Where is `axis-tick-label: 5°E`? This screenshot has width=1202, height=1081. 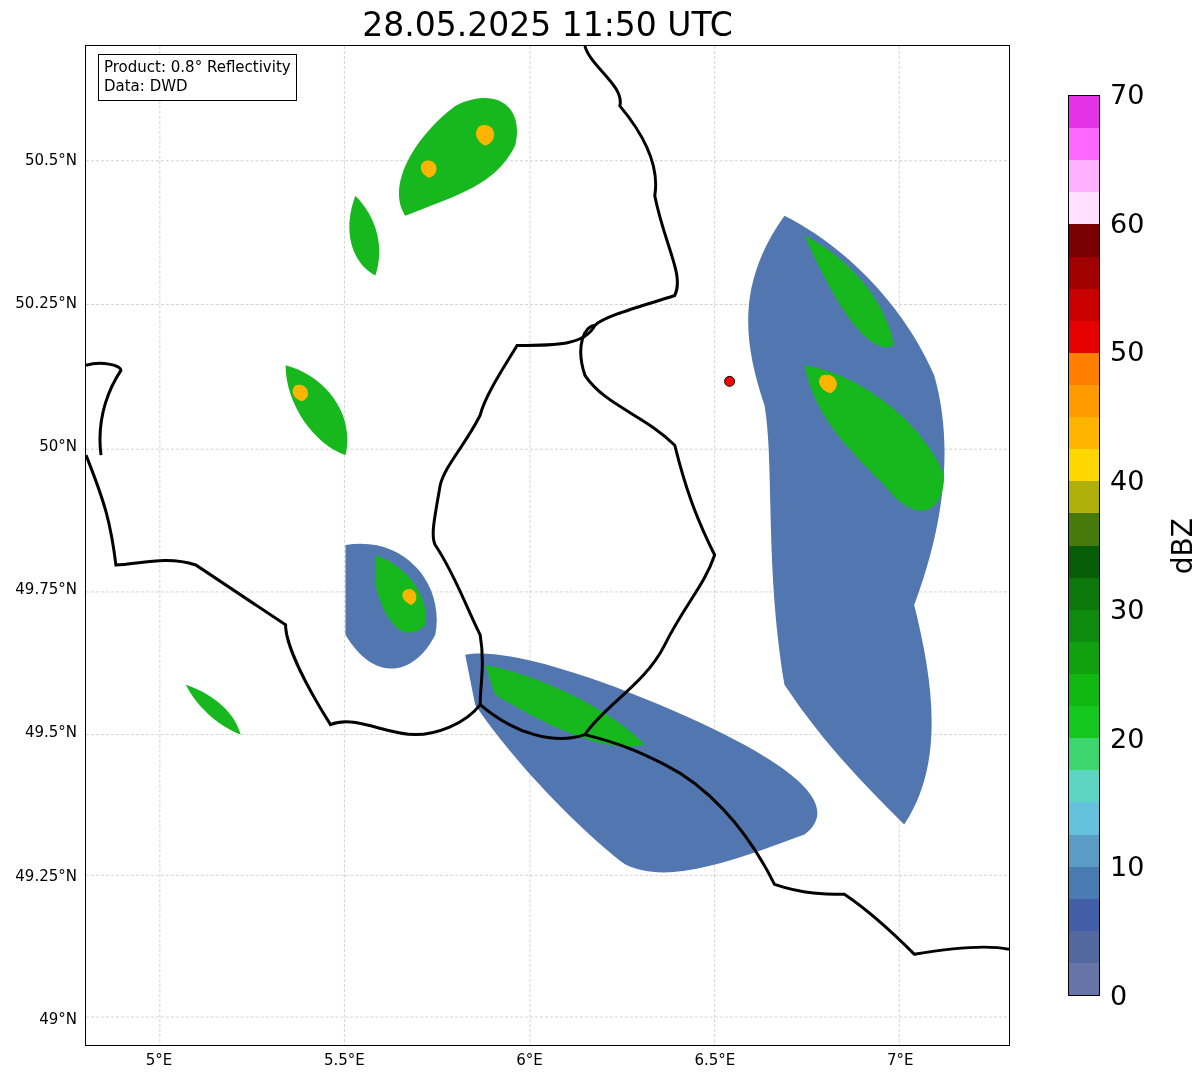
axis-tick-label: 5°E is located at coordinates (159, 1060).